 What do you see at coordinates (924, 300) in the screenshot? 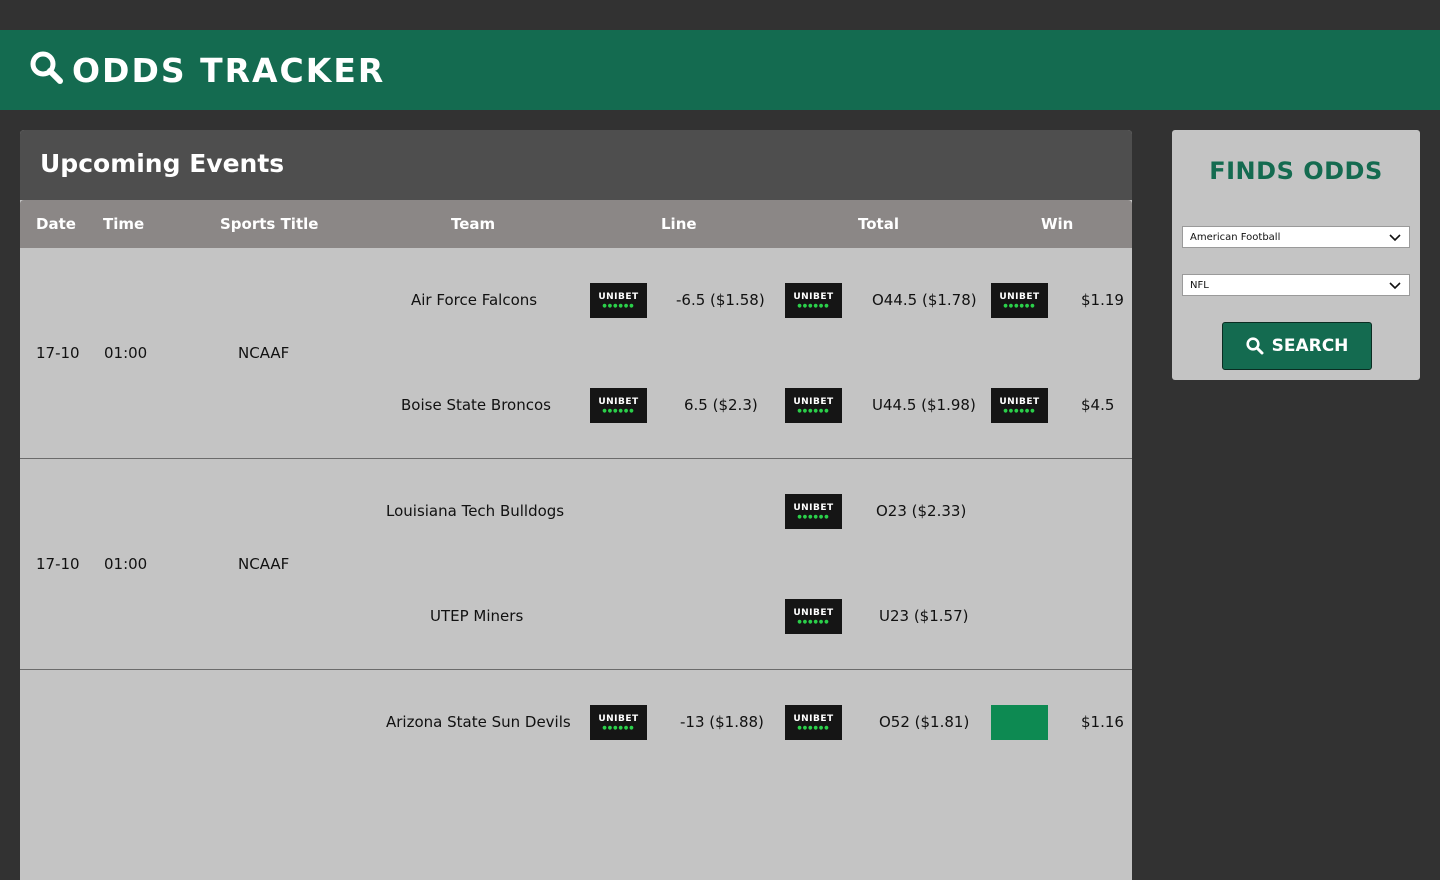
I see `total-odds: O44.5 ($1.78)` at bounding box center [924, 300].